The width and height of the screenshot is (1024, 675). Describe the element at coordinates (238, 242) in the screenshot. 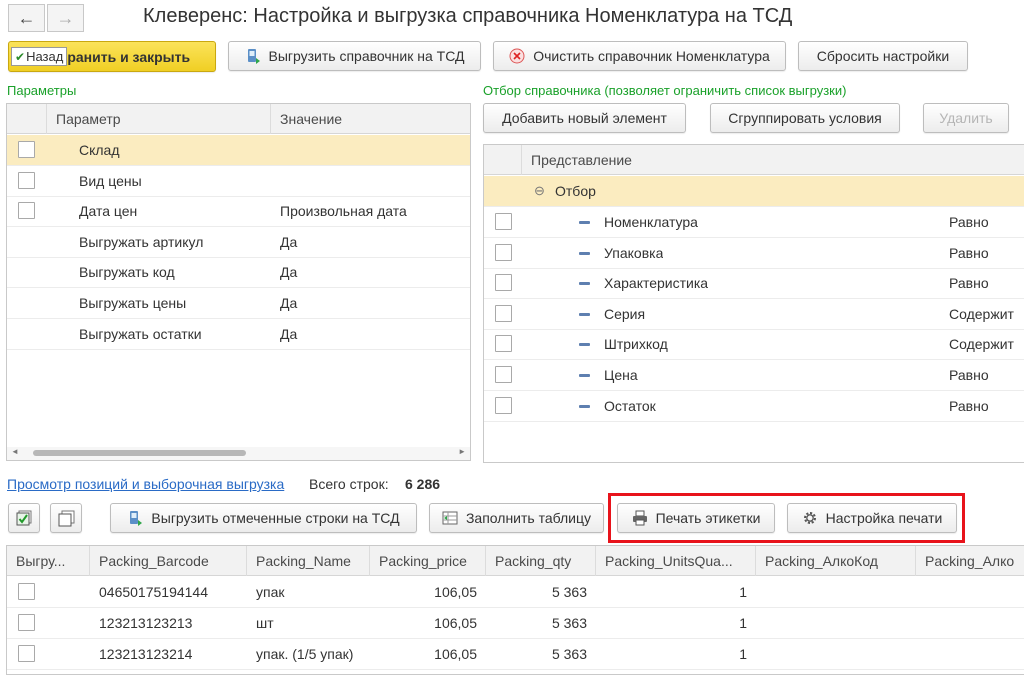

I see `params-row: Выгружать артикул Да` at that location.